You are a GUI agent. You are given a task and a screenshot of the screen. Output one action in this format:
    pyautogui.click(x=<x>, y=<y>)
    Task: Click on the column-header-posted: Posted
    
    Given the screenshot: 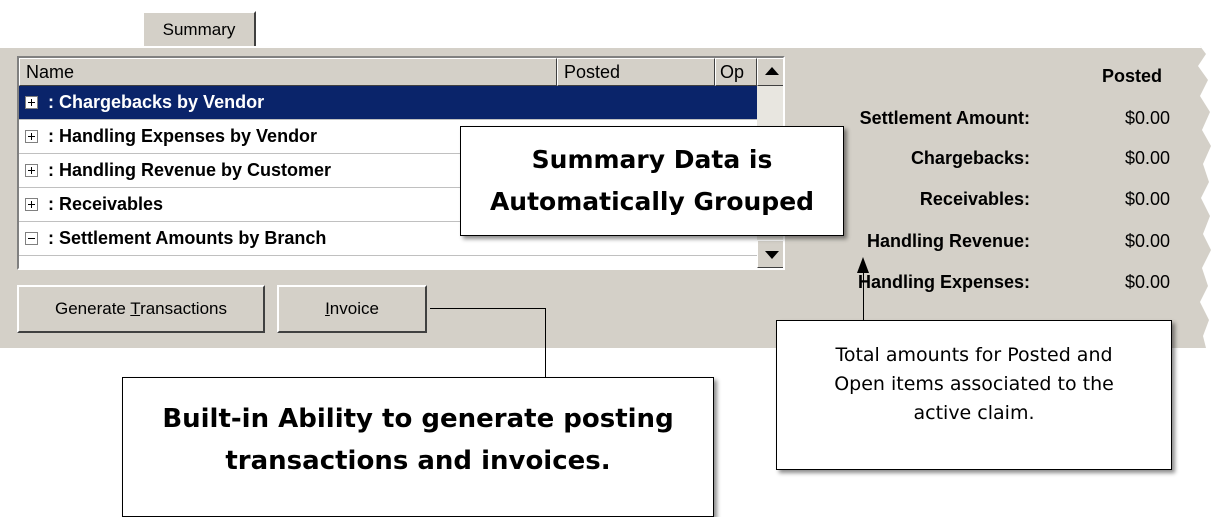 What is the action you would take?
    pyautogui.click(x=636, y=72)
    